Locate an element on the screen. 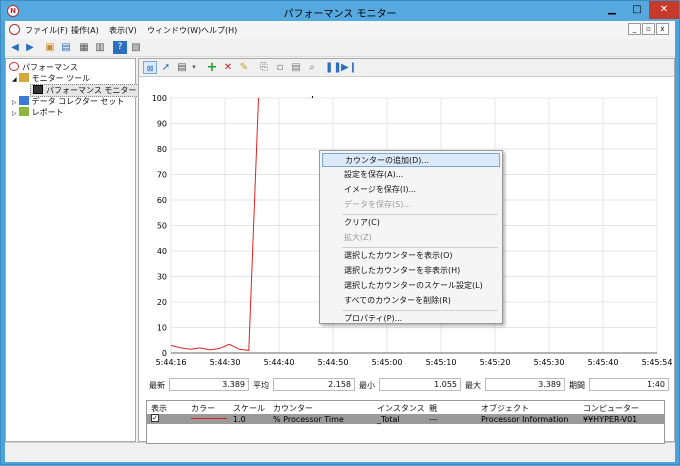 This screenshot has width=680, height=466. context-menu-item: すべてのカウンターを削除(R) is located at coordinates (411, 301).